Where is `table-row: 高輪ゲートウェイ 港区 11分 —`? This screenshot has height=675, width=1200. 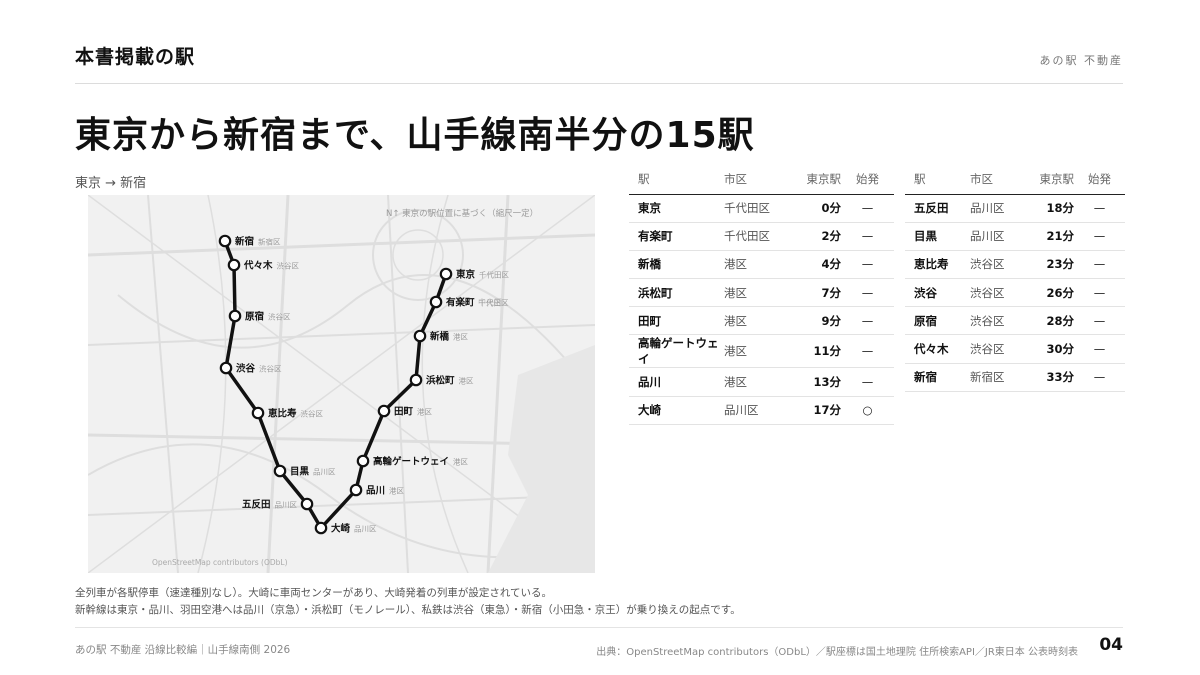 table-row: 高輪ゲートウェイ 港区 11分 — is located at coordinates (761, 351).